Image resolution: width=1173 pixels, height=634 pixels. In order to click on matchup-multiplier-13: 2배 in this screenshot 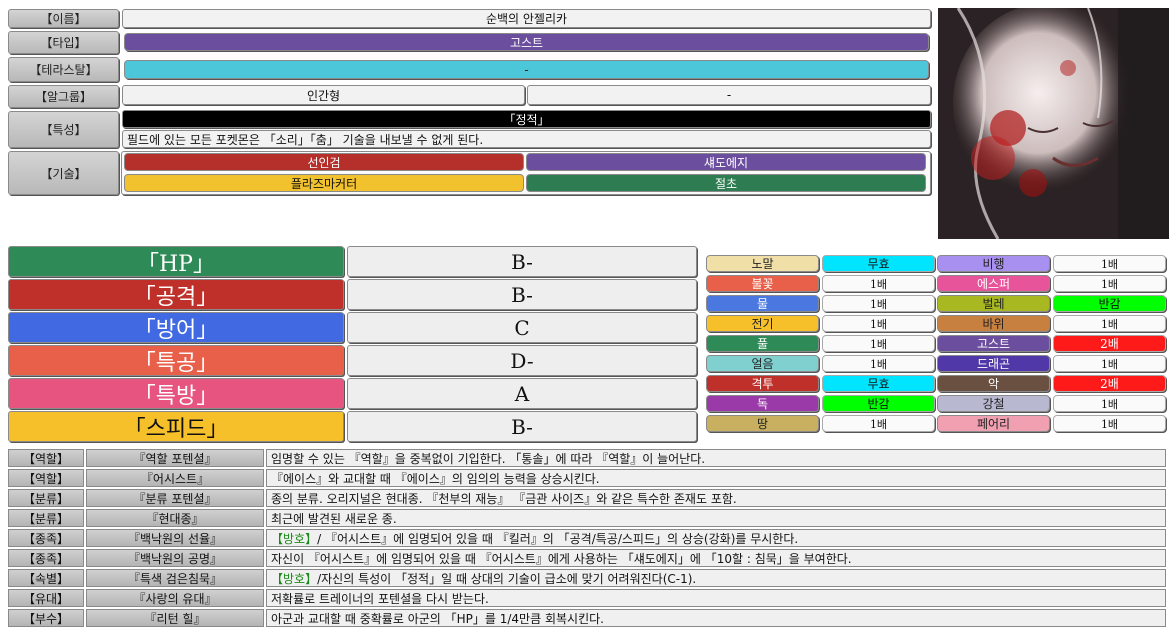, I will do `click(1109, 343)`.